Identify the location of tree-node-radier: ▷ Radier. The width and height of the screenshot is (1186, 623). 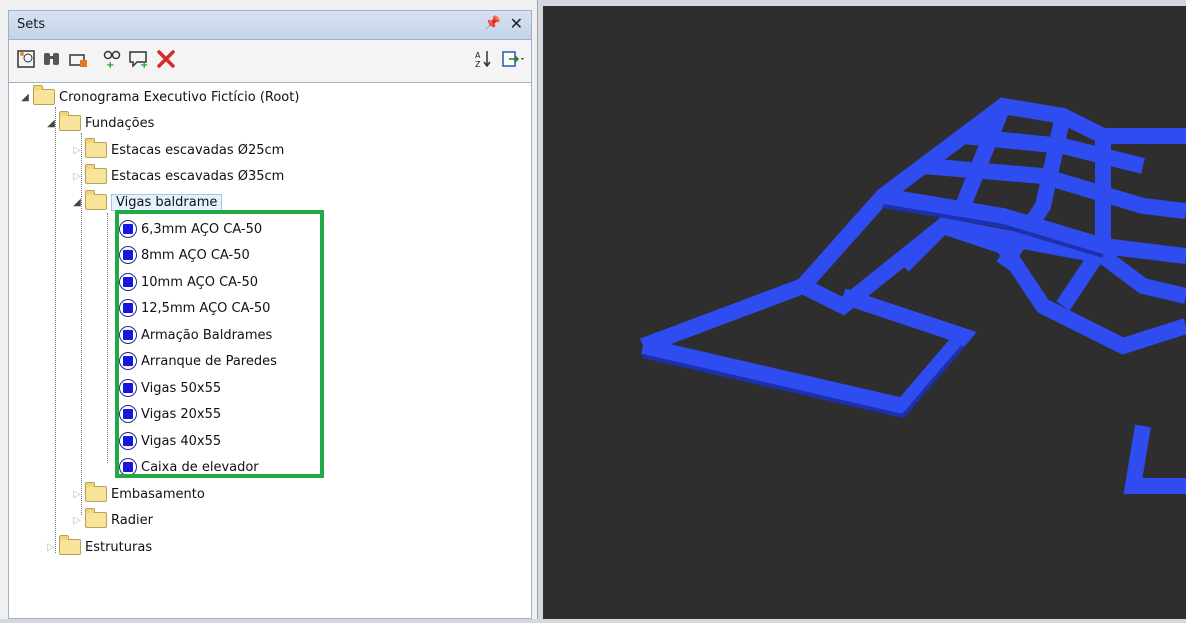
(112, 520).